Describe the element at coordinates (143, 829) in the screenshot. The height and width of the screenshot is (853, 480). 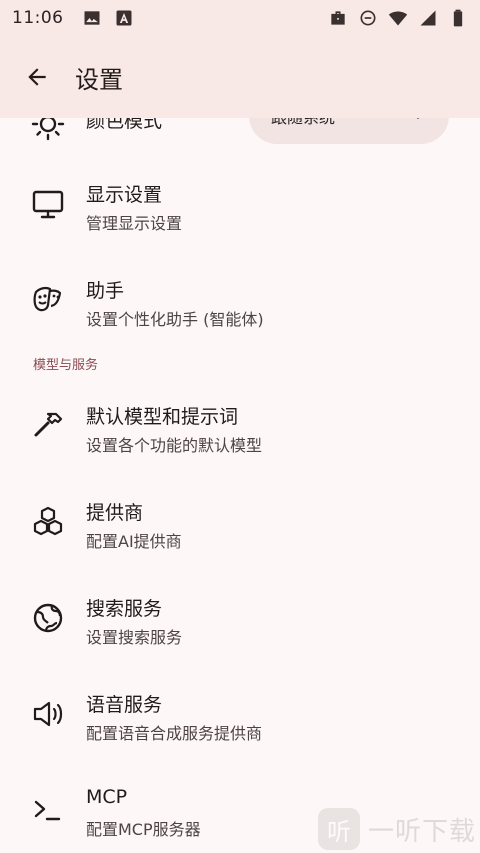
I see `setting-mcp-subtitle: 配置MCP服务器` at that location.